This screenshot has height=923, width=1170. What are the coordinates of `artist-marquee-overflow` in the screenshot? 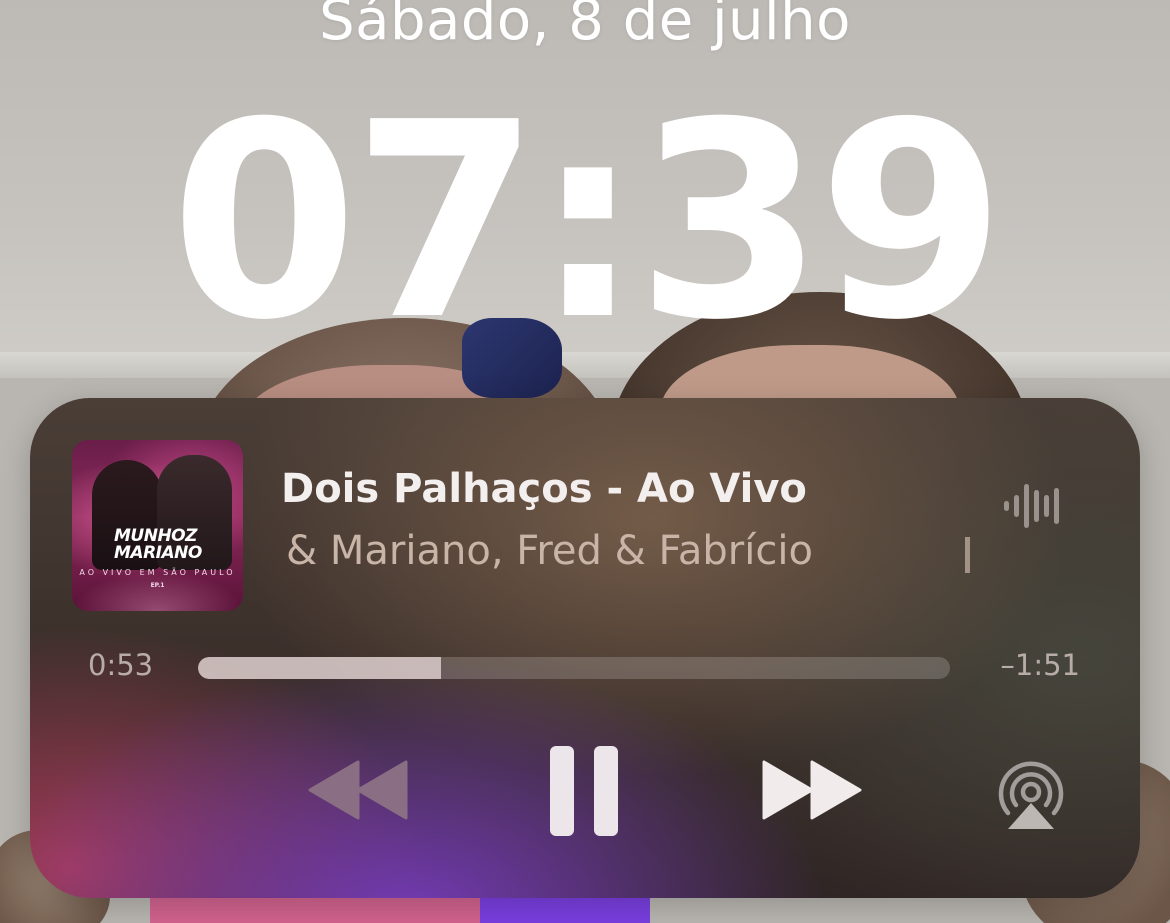 It's located at (967, 555).